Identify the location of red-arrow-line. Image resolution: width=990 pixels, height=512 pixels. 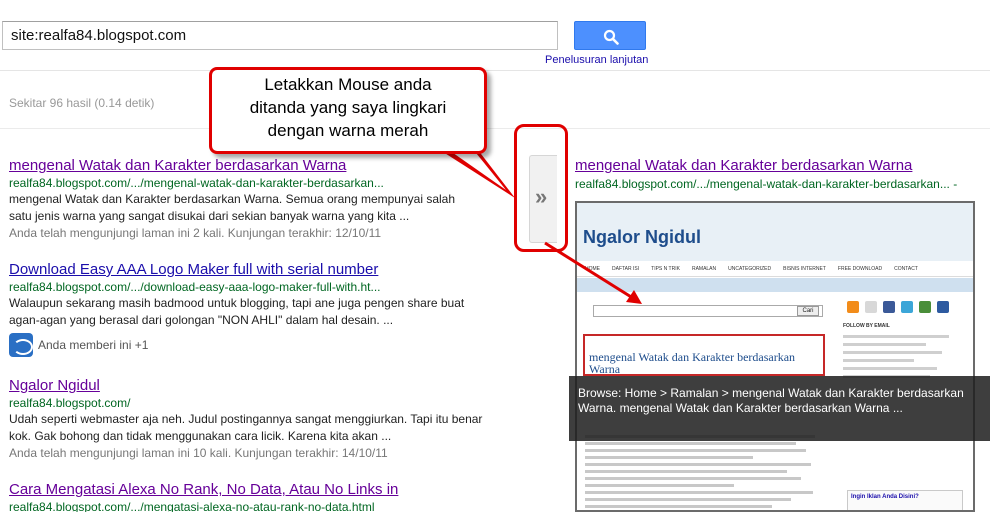
(590, 271).